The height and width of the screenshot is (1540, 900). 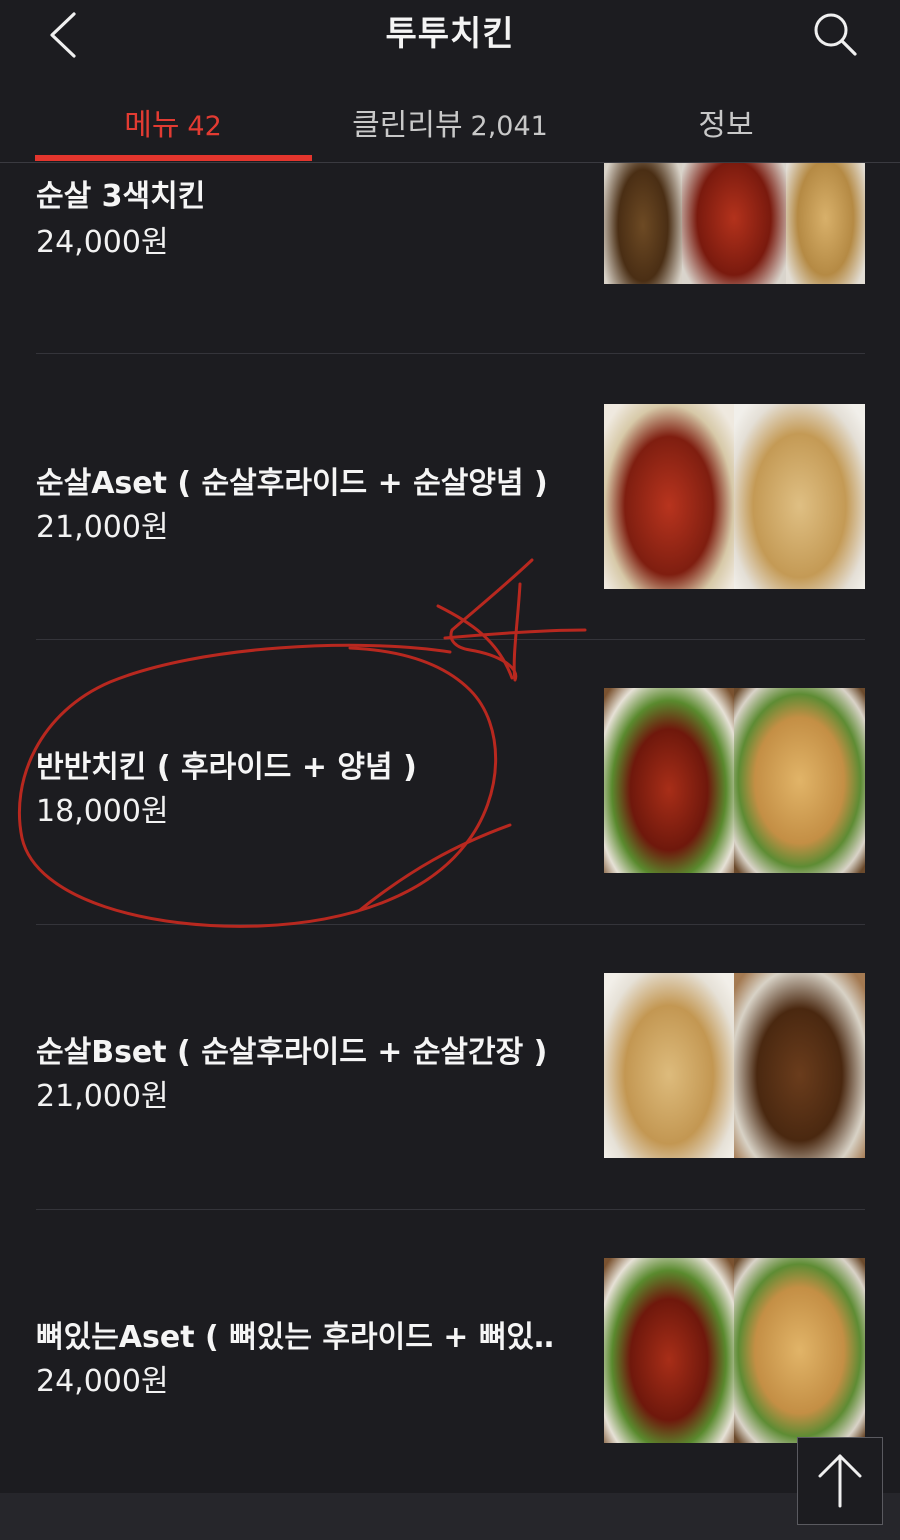 What do you see at coordinates (292, 1052) in the screenshot?
I see `menu-item-name: 순살Bset ( 순살후라이드 + 순살간장 )` at bounding box center [292, 1052].